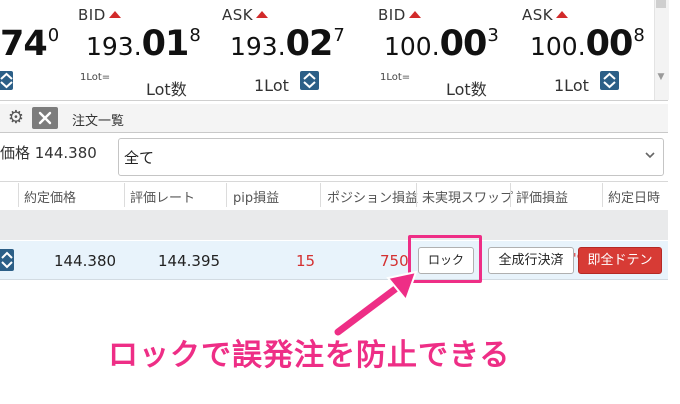 This screenshot has width=680, height=404. I want to click on ask-price-1: 193.027, so click(287, 44).